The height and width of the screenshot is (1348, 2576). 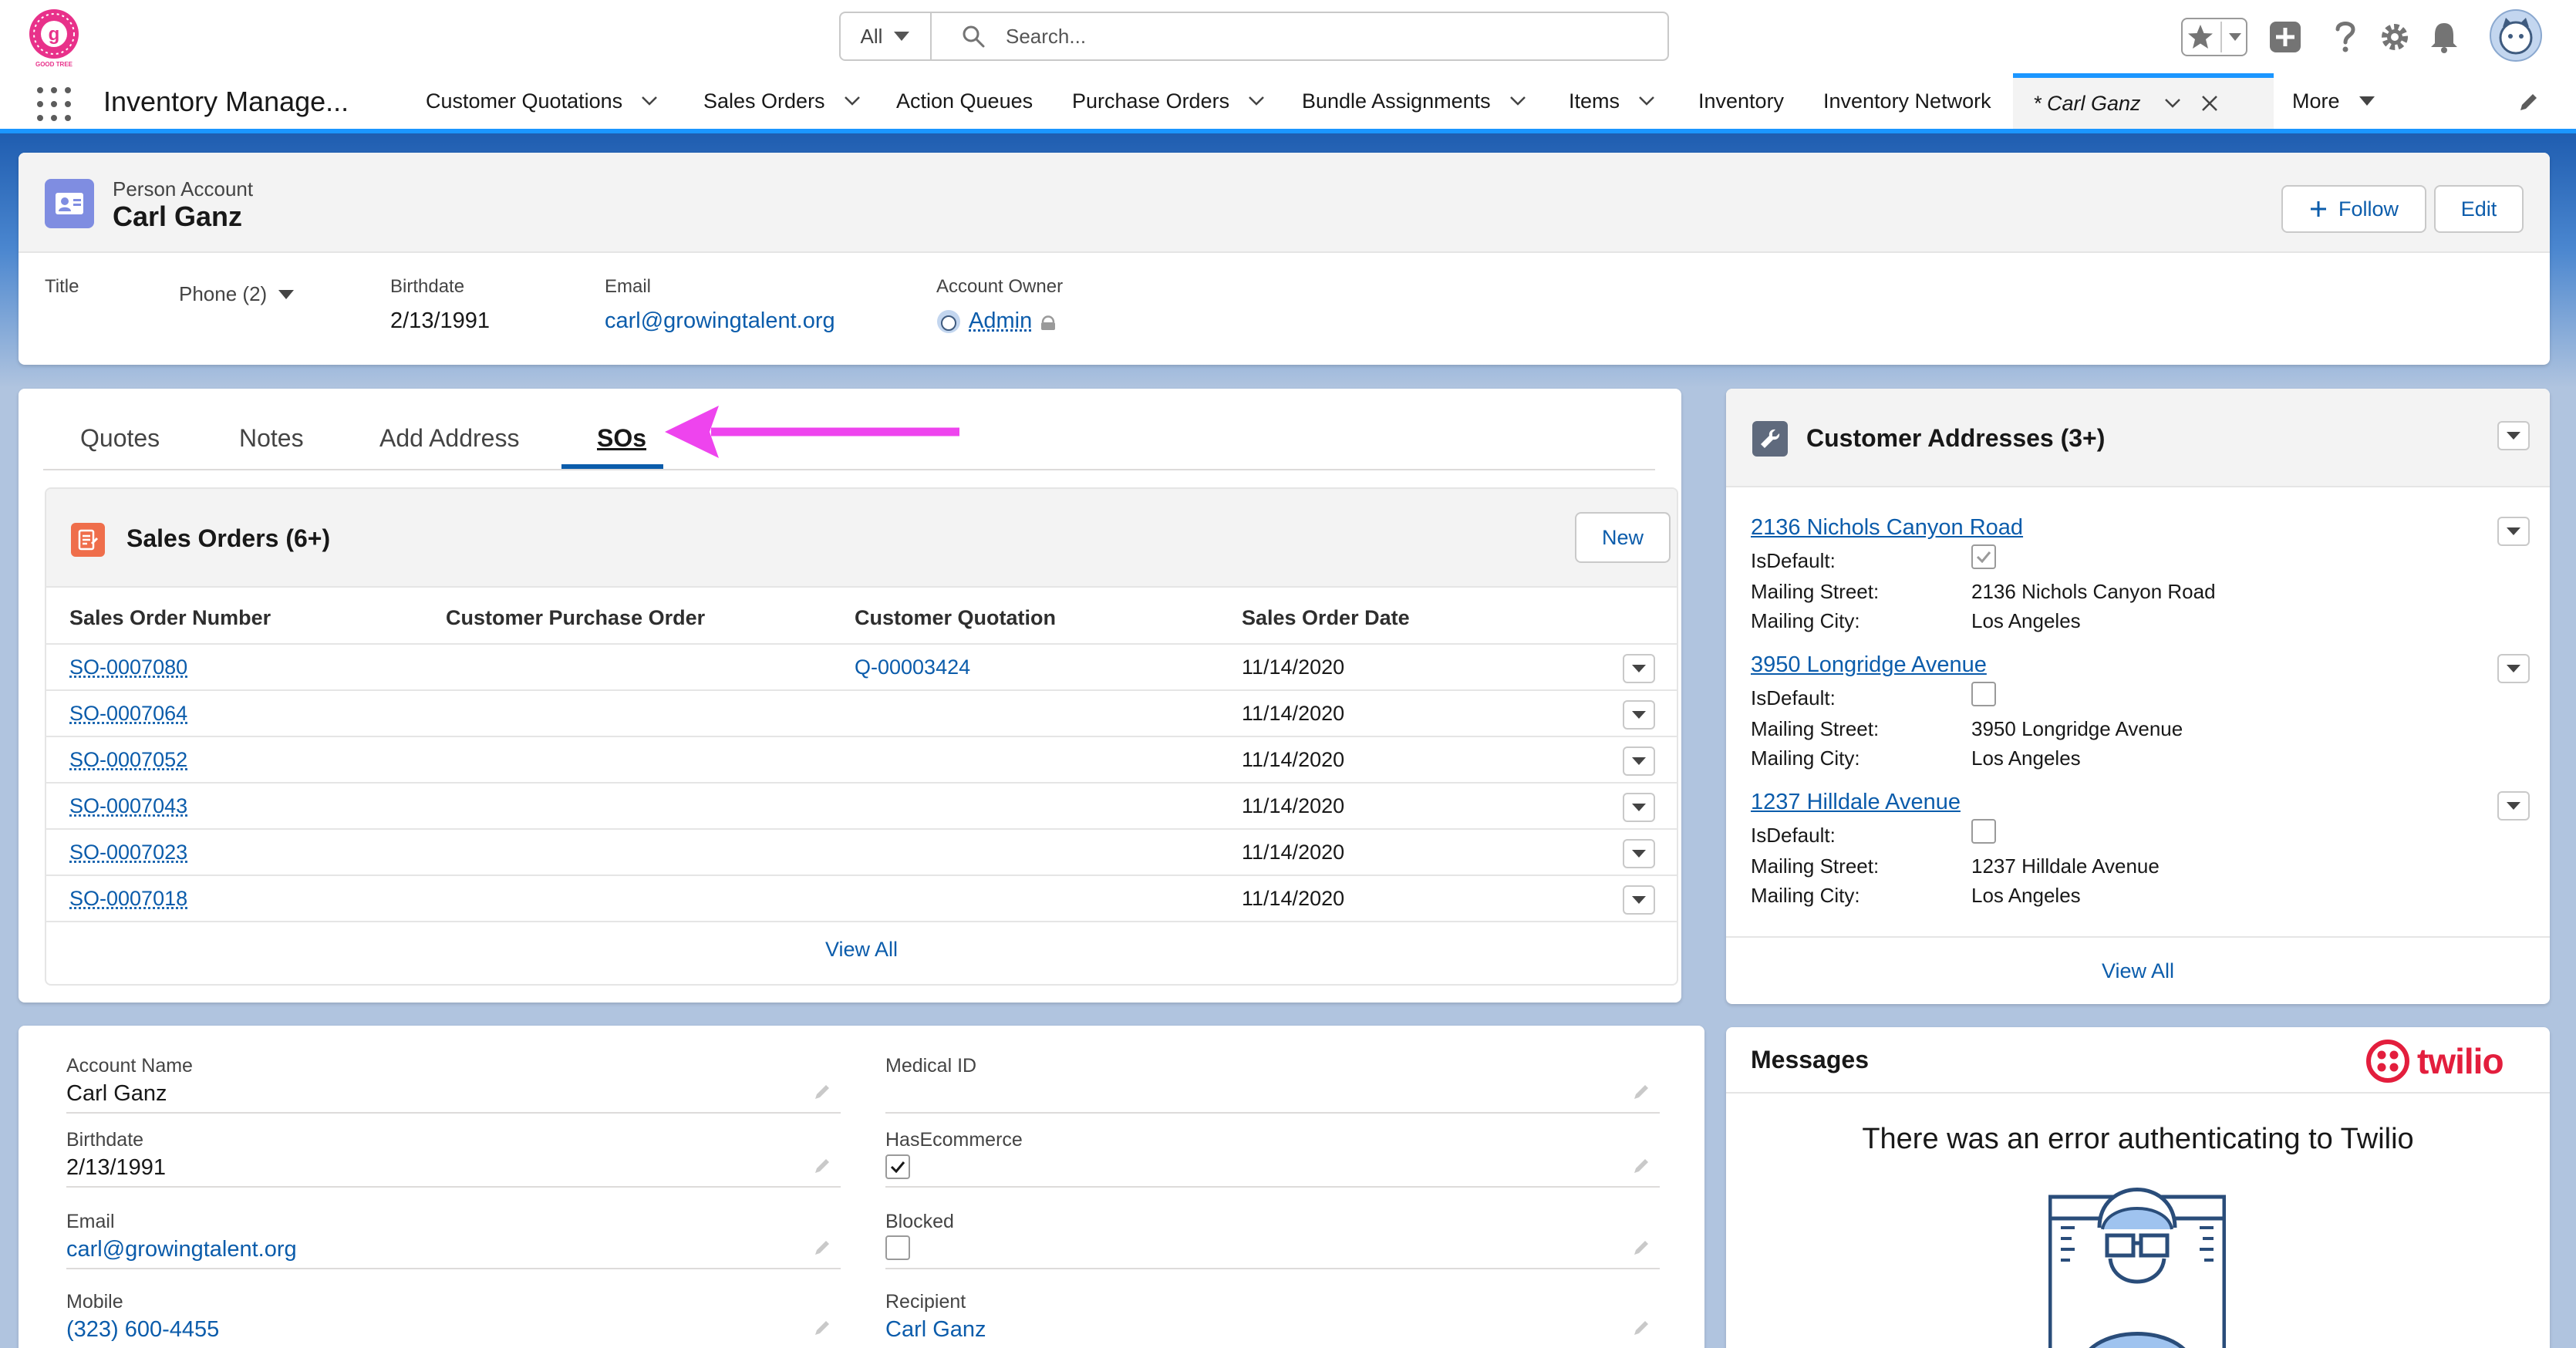 What do you see at coordinates (128, 852) in the screenshot?
I see `so-number-link: SO-0007023` at bounding box center [128, 852].